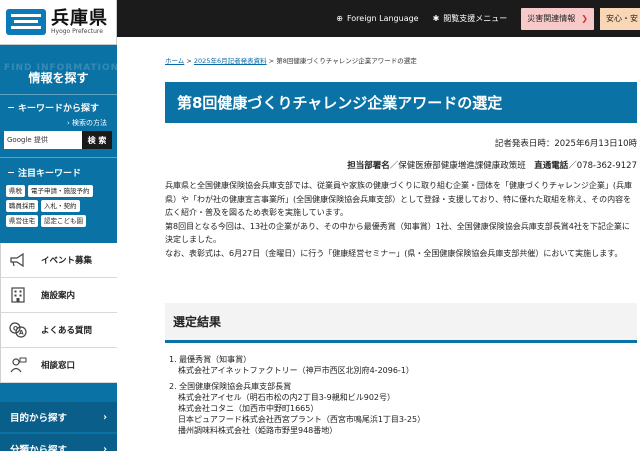  Describe the element at coordinates (230, 386) in the screenshot. I see `result-heading: 2. 全国健康保険協会兵庫支部長賞` at that location.